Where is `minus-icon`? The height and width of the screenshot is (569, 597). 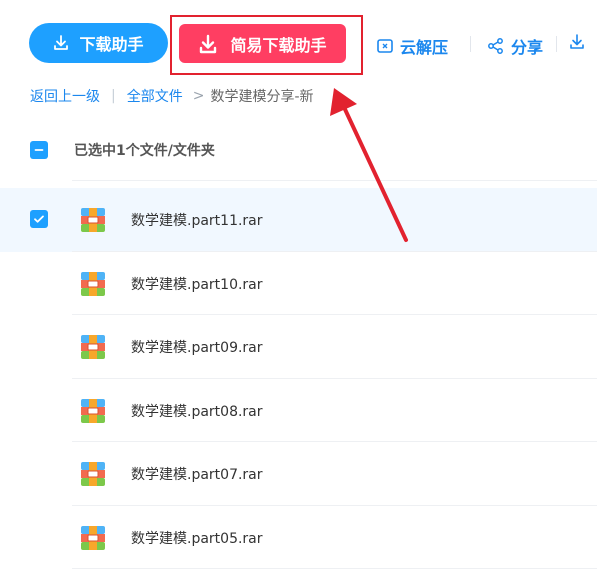
minus-icon is located at coordinates (39, 150).